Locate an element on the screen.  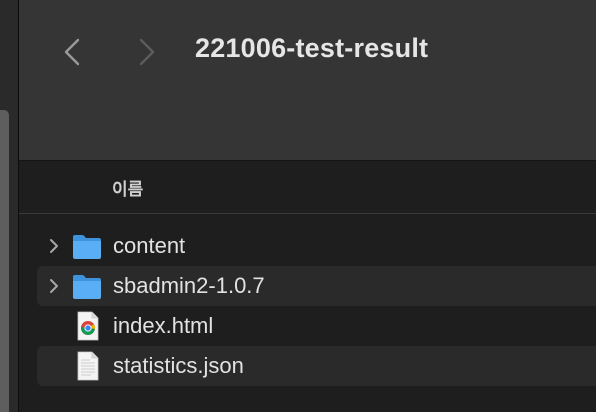
back-button is located at coordinates (72, 52).